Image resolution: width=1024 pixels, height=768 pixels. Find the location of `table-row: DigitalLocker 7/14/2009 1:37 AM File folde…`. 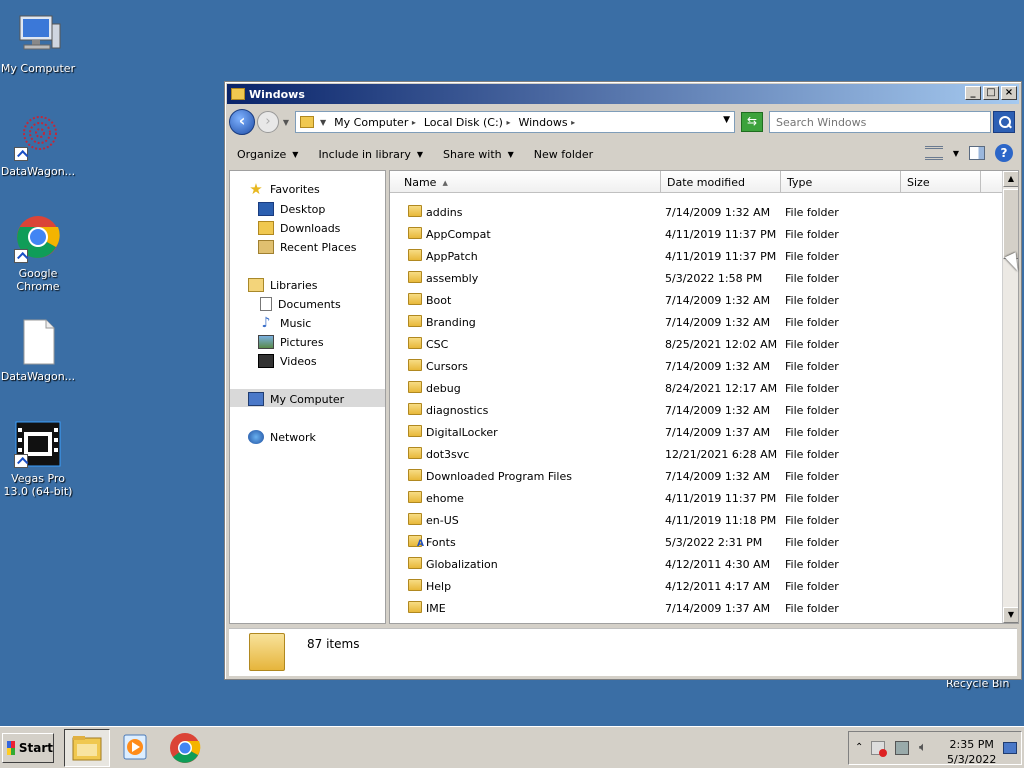

table-row: DigitalLocker 7/14/2009 1:37 AM File folde… is located at coordinates (698, 432).